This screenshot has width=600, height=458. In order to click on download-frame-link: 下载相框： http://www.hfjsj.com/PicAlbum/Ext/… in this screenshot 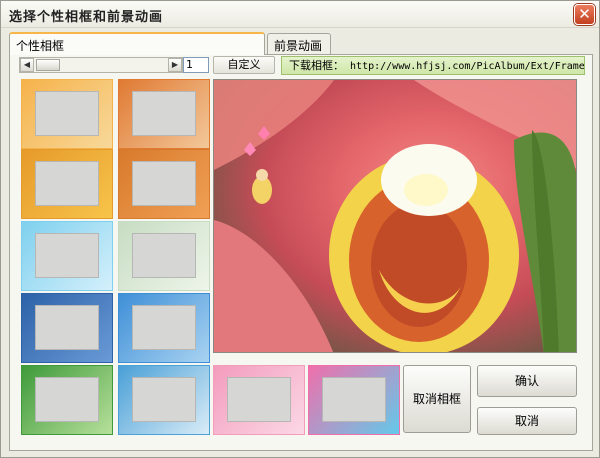, I will do `click(433, 65)`.